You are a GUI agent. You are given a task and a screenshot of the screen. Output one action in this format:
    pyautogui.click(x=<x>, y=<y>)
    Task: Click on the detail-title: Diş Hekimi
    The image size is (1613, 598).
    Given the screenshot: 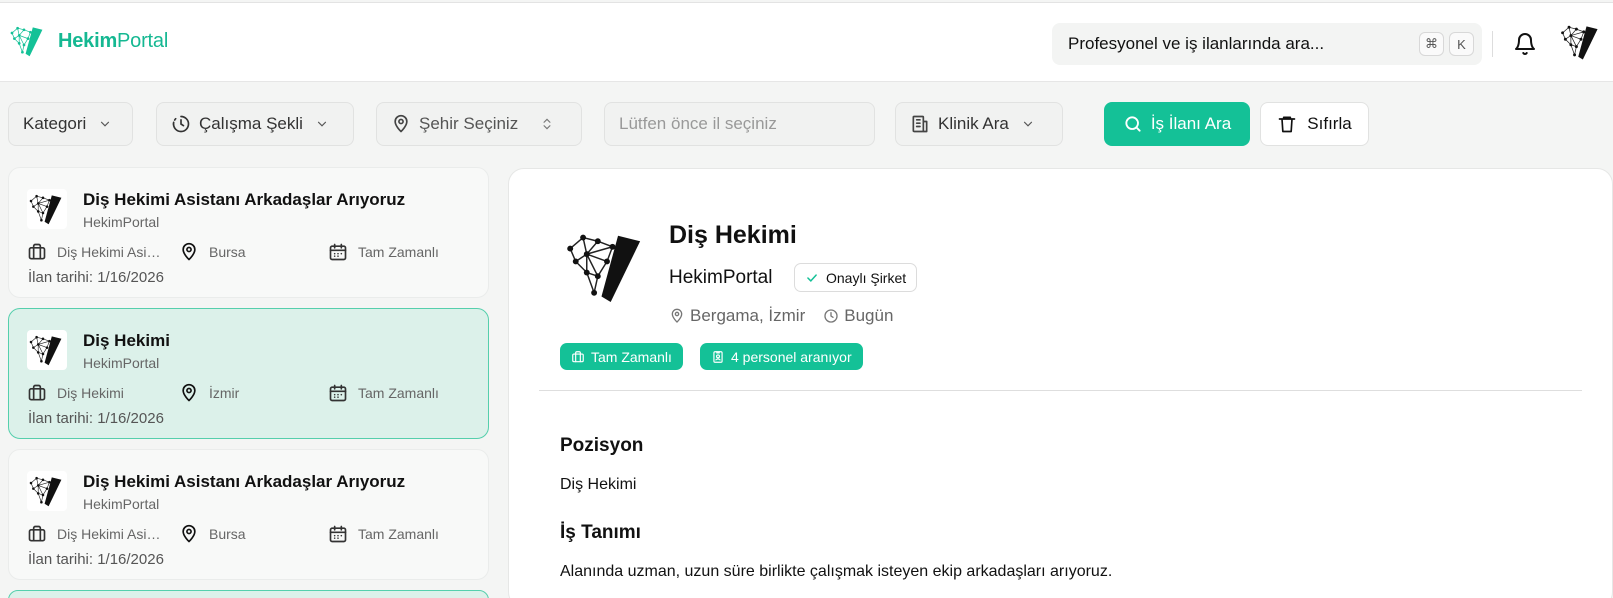 What is the action you would take?
    pyautogui.click(x=733, y=235)
    